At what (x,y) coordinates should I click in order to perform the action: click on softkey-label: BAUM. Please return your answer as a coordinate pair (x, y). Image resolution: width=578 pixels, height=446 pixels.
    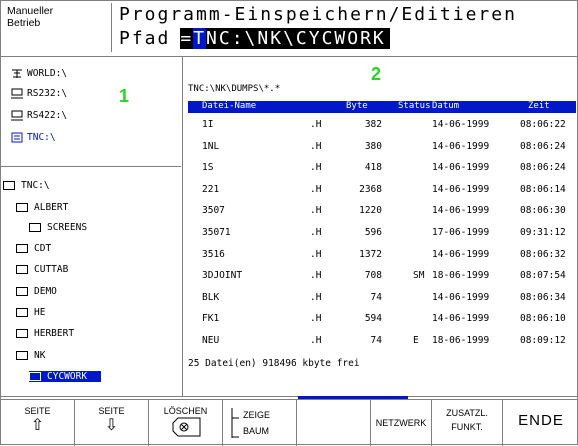
    Looking at the image, I should click on (256, 431).